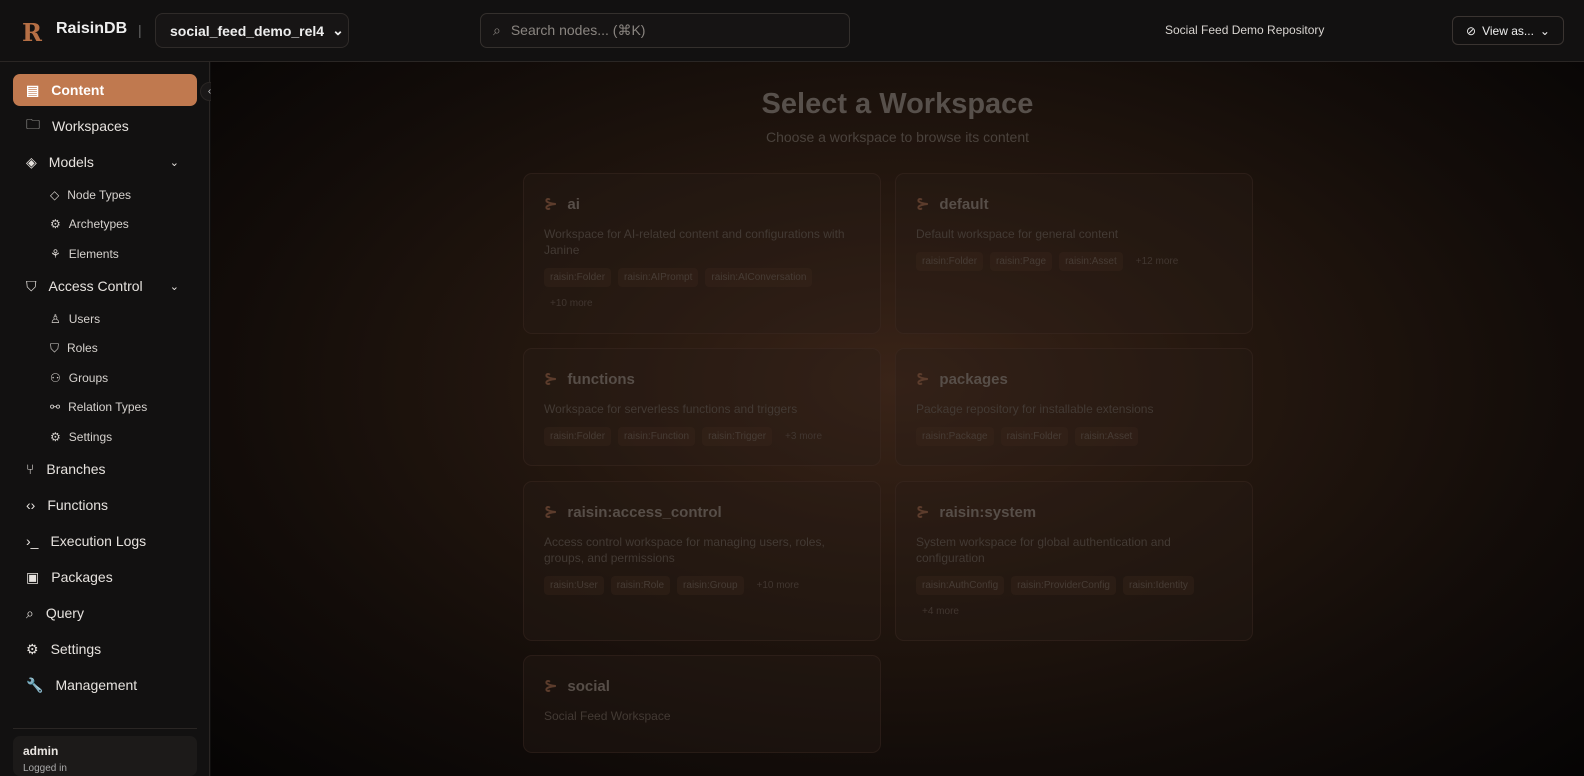 Image resolution: width=1584 pixels, height=776 pixels. I want to click on sidebar-item-label: Branches, so click(76, 469).